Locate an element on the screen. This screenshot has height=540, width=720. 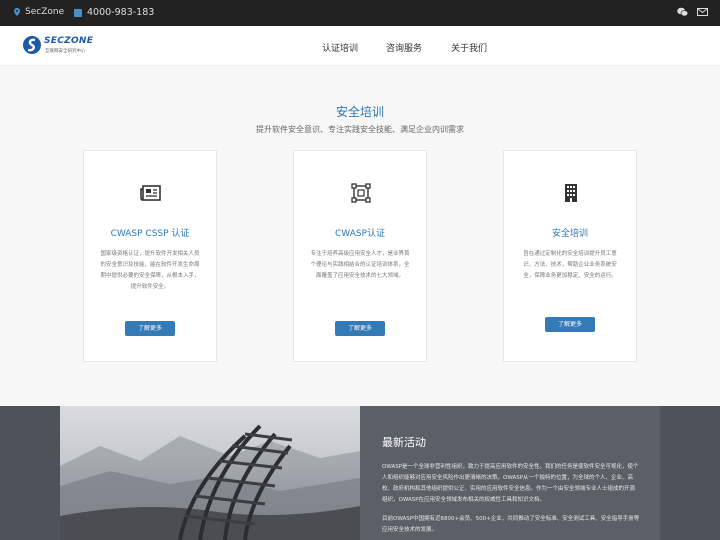
brand-text: SecZone is located at coordinates (45, 12).